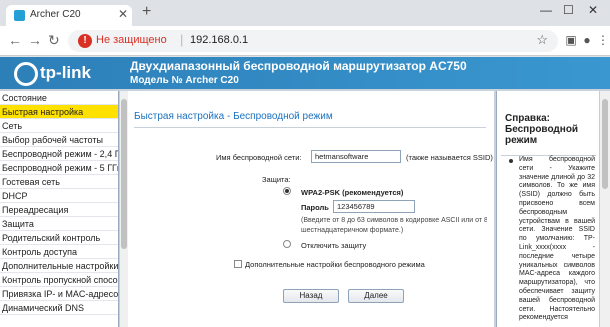 The height and width of the screenshot is (327, 610). I want to click on tab-title: Archer C20, so click(55, 14).